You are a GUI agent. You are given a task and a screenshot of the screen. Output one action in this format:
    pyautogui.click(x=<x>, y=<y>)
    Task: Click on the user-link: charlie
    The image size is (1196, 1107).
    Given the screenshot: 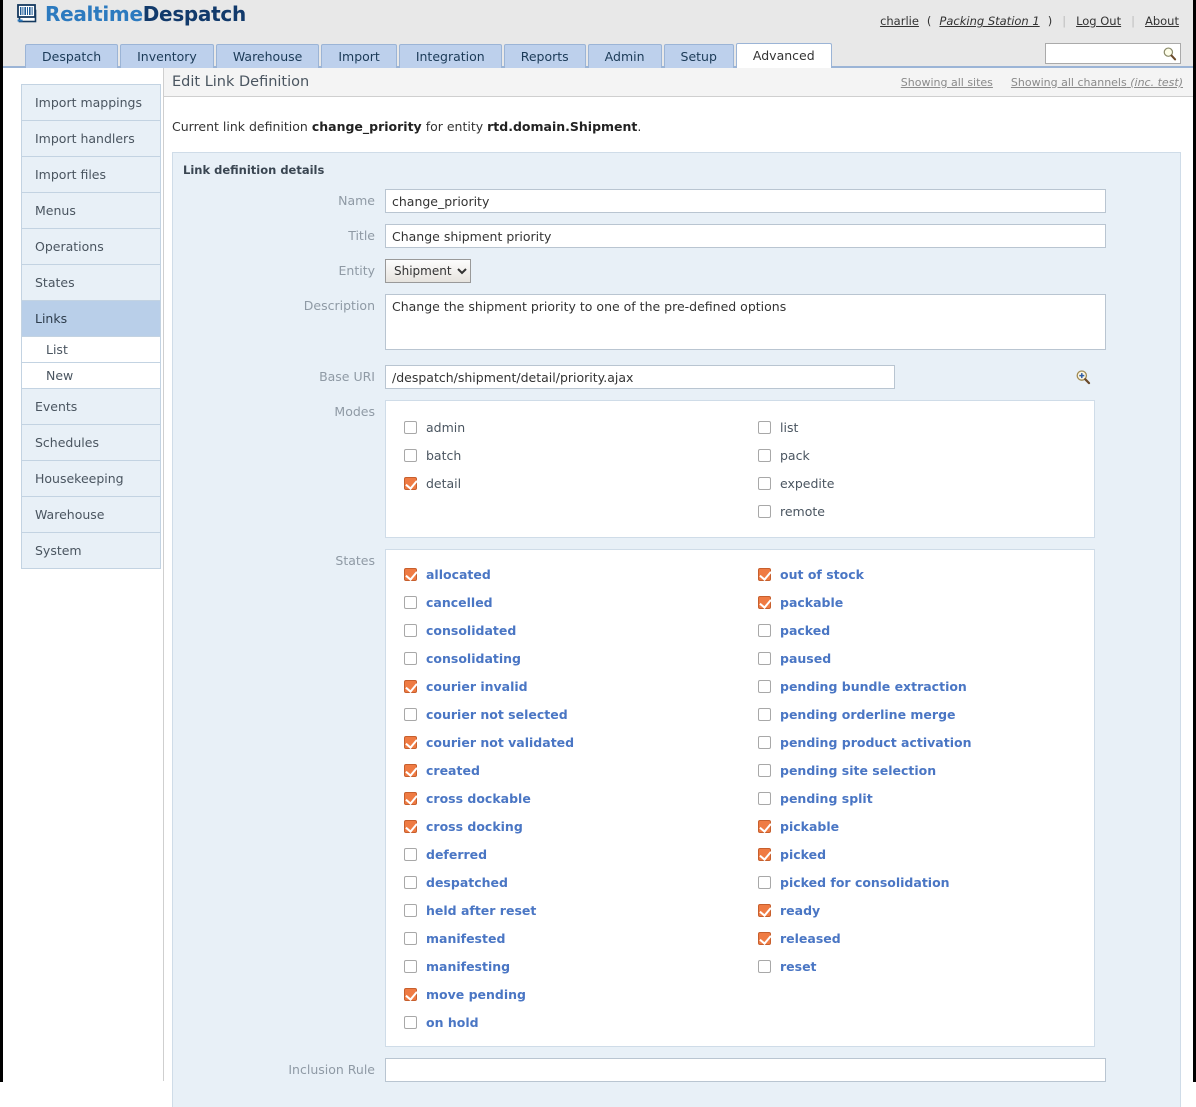 What is the action you would take?
    pyautogui.click(x=899, y=21)
    